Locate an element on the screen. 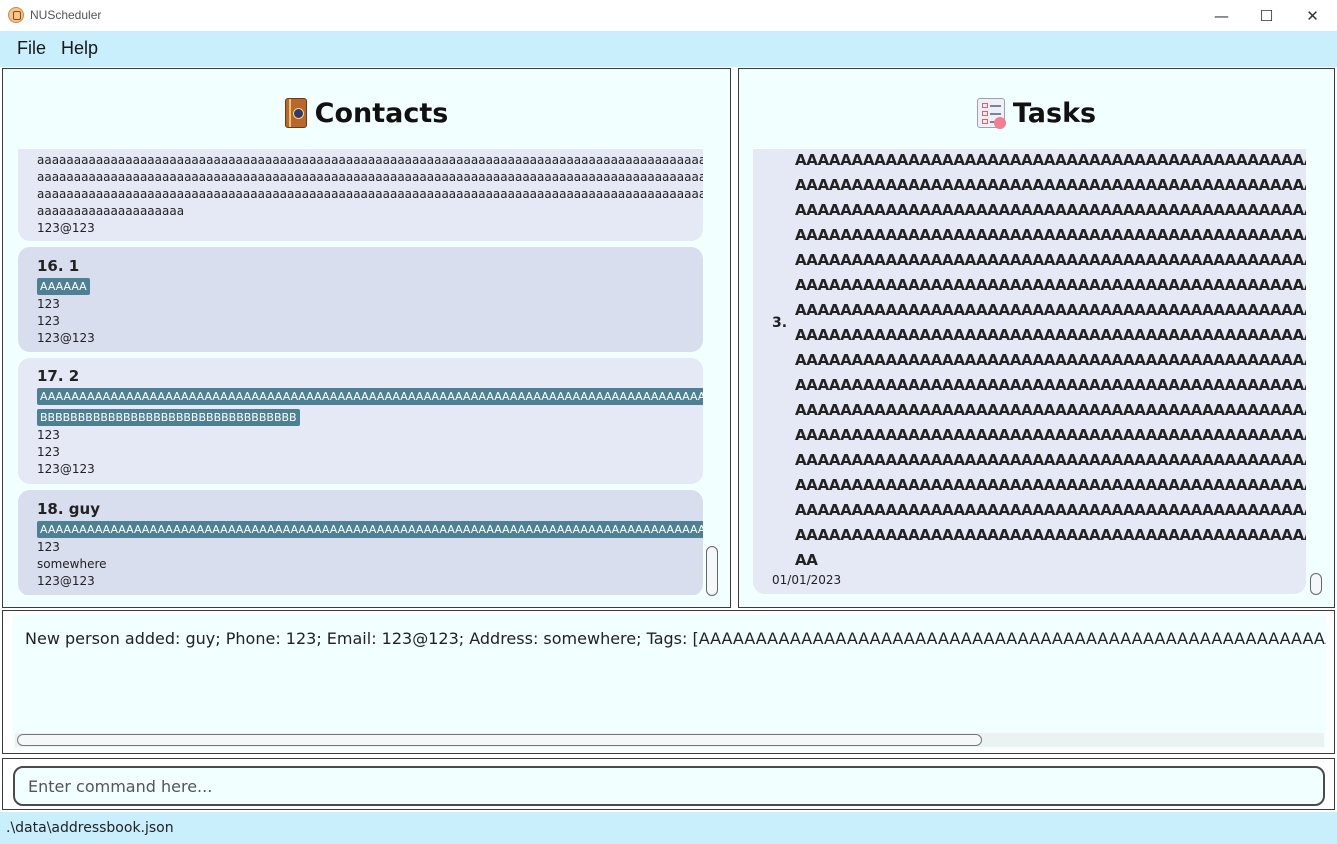  menu-bar: File Help is located at coordinates (668, 49).